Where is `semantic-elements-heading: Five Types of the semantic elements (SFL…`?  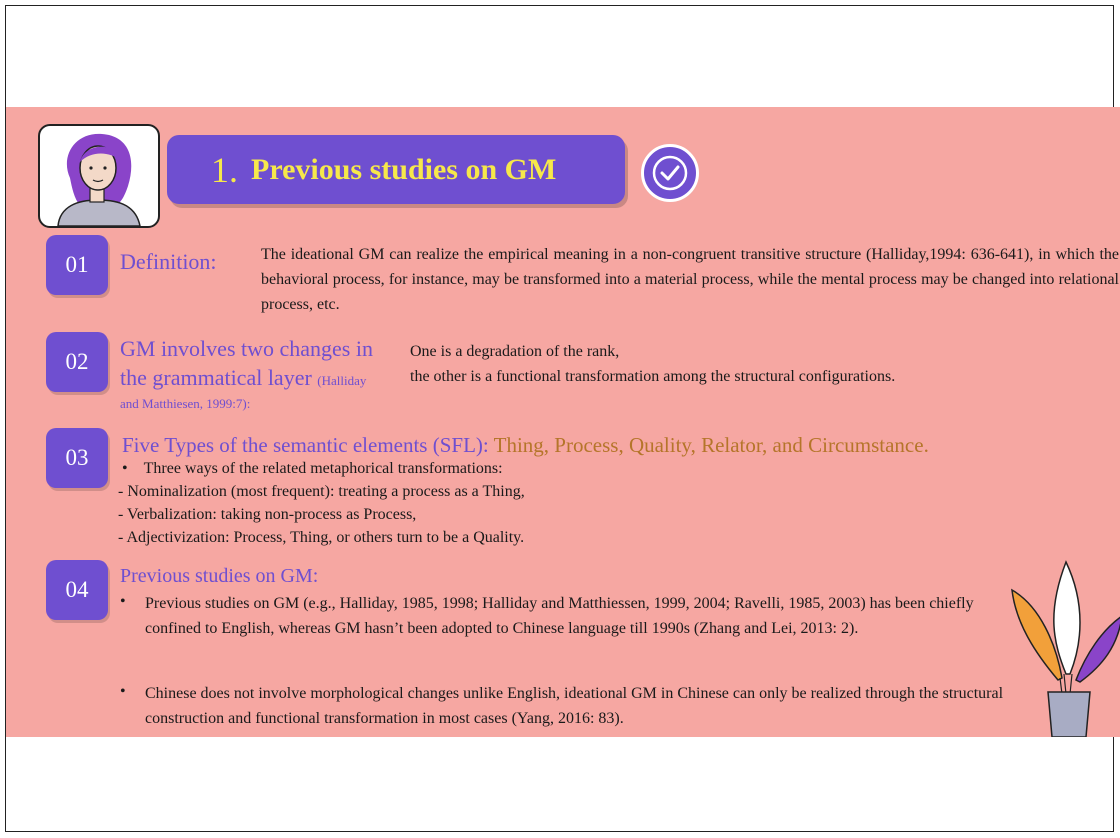 semantic-elements-heading: Five Types of the semantic elements (SFL… is located at coordinates (525, 445).